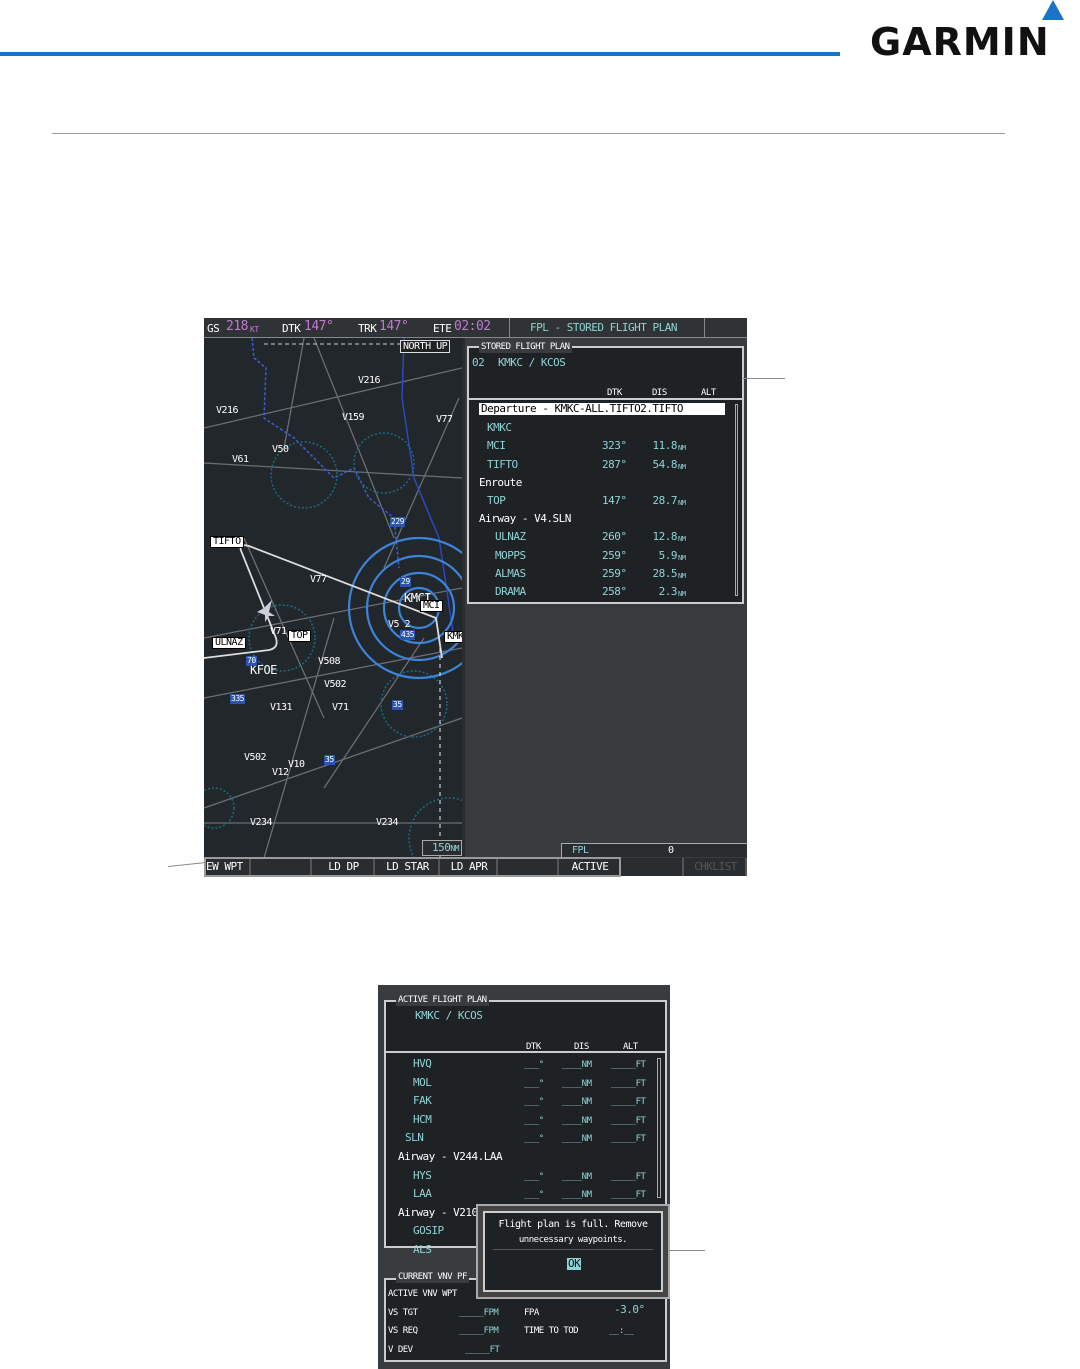  Describe the element at coordinates (600, 428) in the screenshot. I see `flight-plan-row: KMKC` at that location.